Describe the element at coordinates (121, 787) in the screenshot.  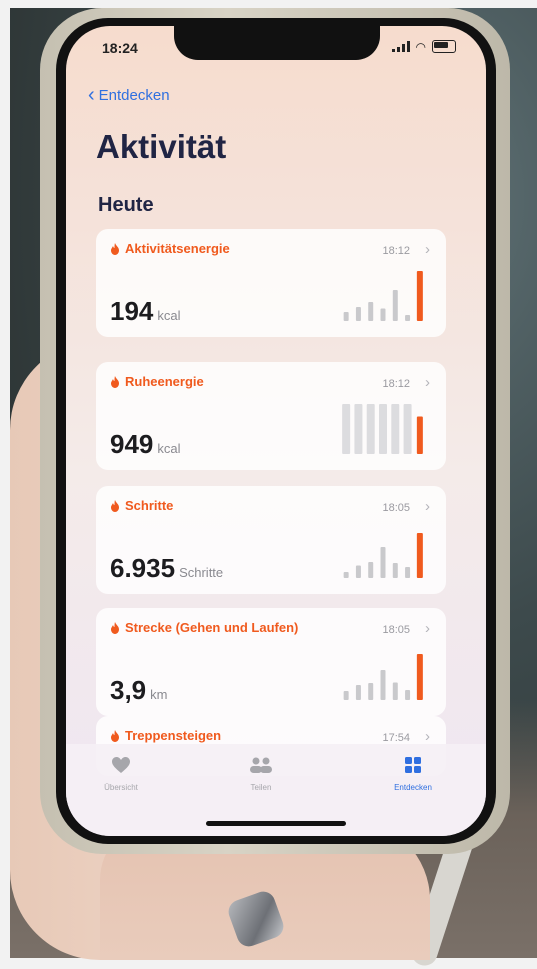
I see `tab-summary-label: Übersicht` at that location.